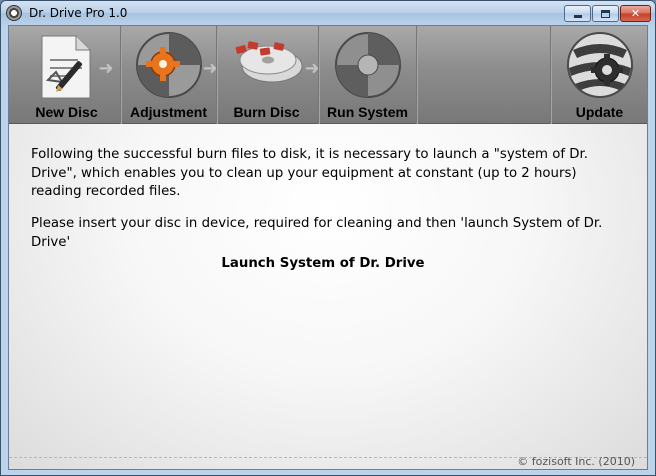 This screenshot has height=476, width=656. Describe the element at coordinates (67, 65) in the screenshot. I see `new-disc-icon` at that location.